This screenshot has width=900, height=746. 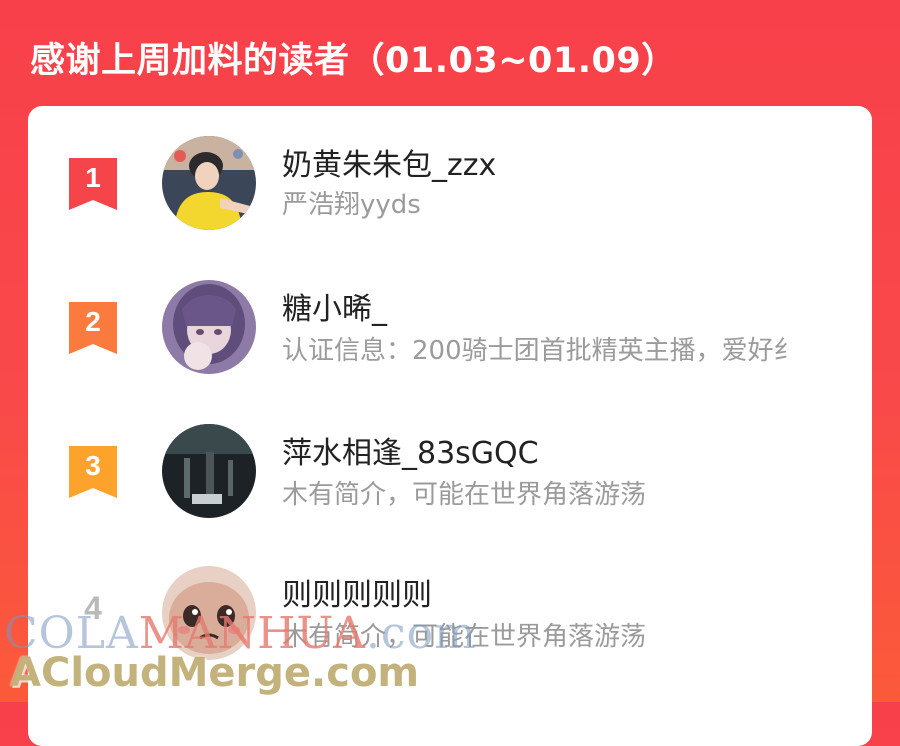 What do you see at coordinates (389, 162) in the screenshot?
I see `reader-name: 奶黄朱朱包_zzx` at bounding box center [389, 162].